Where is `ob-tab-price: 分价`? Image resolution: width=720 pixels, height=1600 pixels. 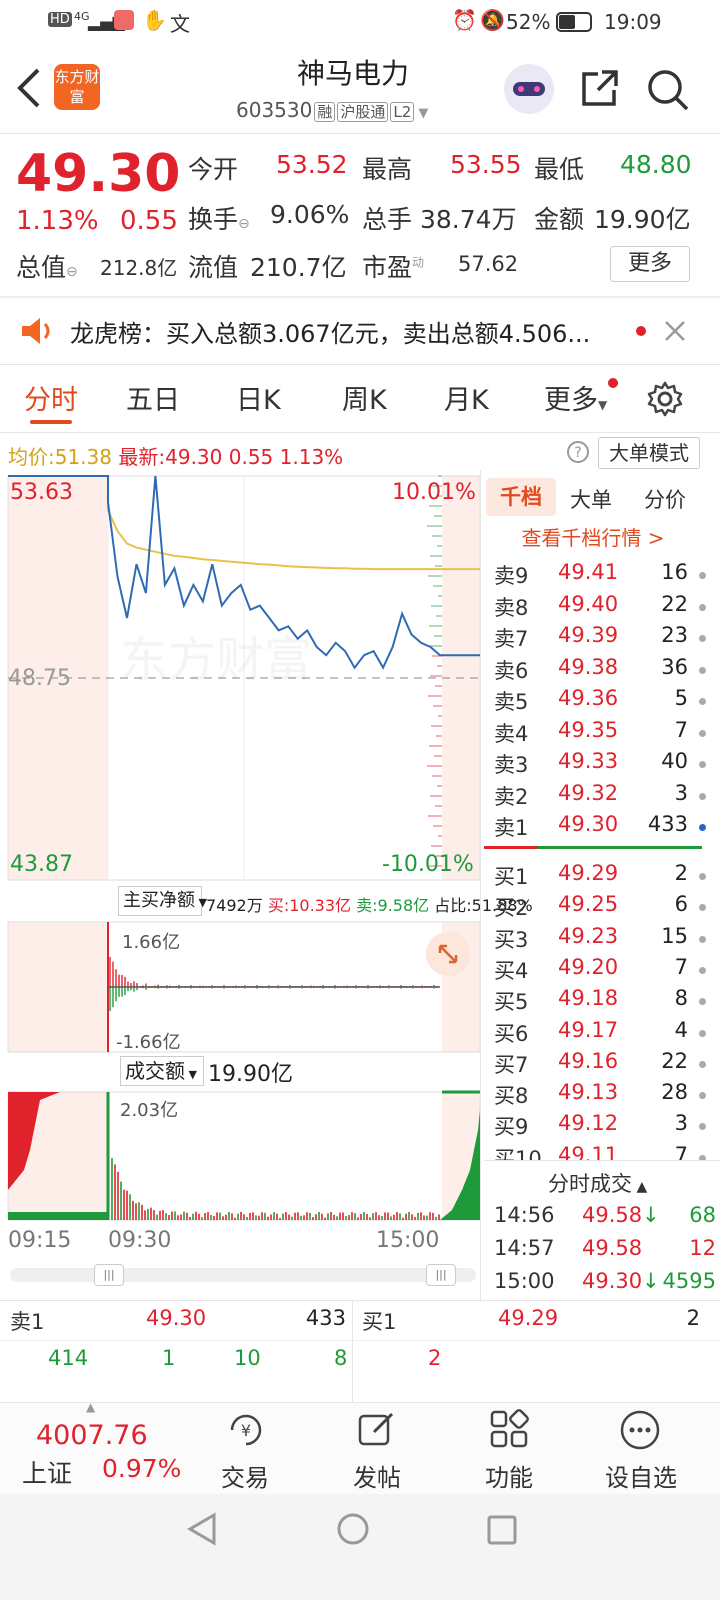
ob-tab-price: 分价 is located at coordinates (665, 499).